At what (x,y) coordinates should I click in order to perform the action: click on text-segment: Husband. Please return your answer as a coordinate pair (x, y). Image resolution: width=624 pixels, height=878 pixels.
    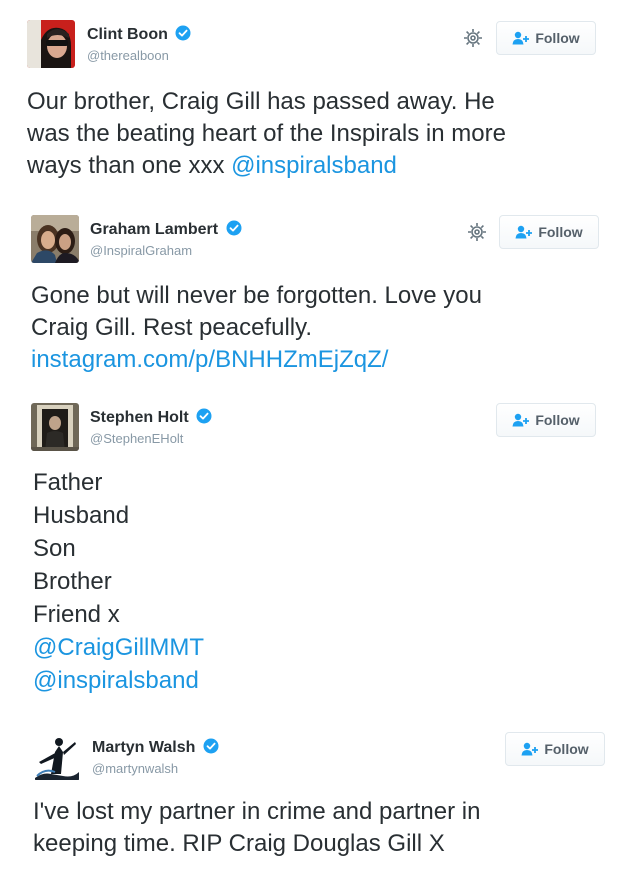
    Looking at the image, I should click on (81, 515).